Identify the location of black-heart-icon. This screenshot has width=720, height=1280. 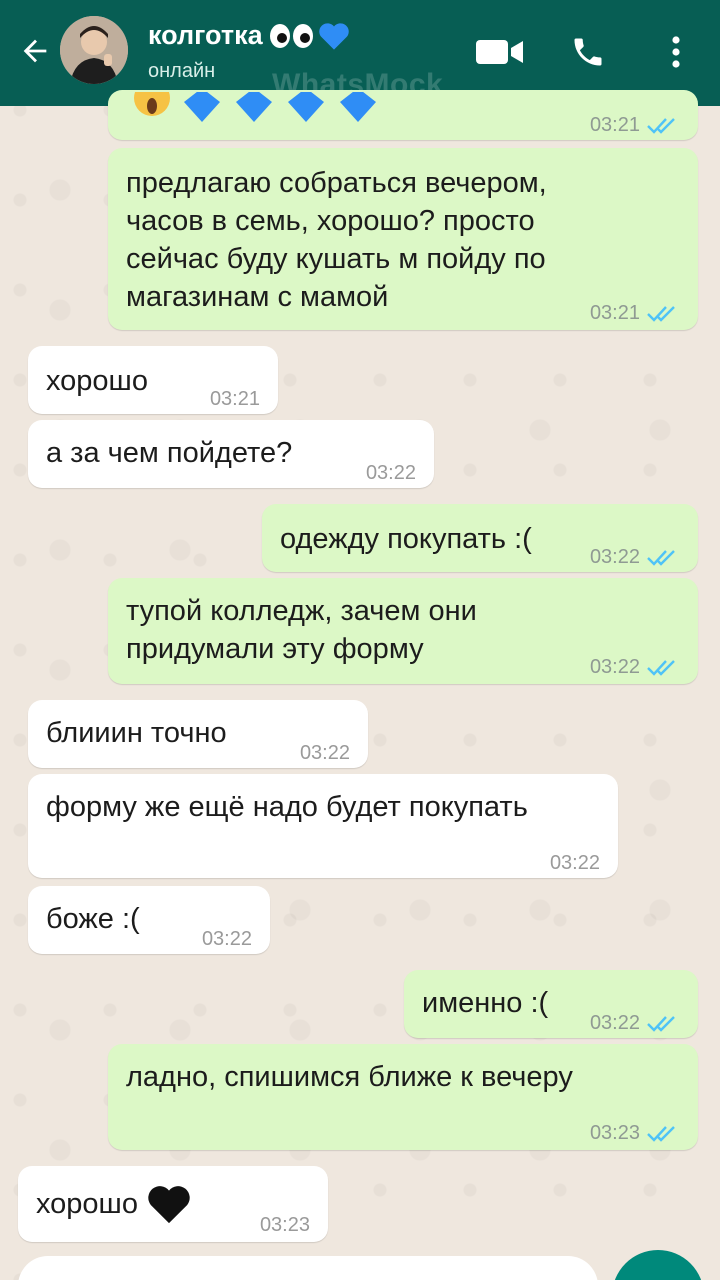
(169, 1205).